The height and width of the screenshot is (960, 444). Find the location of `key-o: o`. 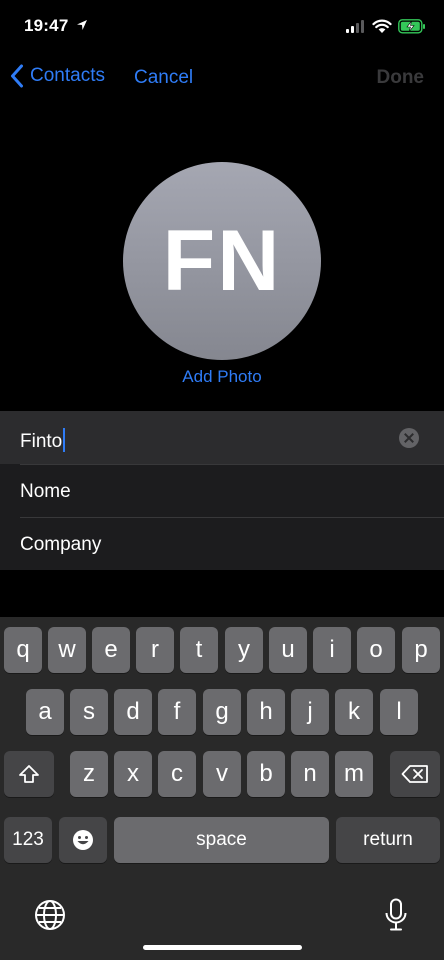

key-o: o is located at coordinates (376, 650).